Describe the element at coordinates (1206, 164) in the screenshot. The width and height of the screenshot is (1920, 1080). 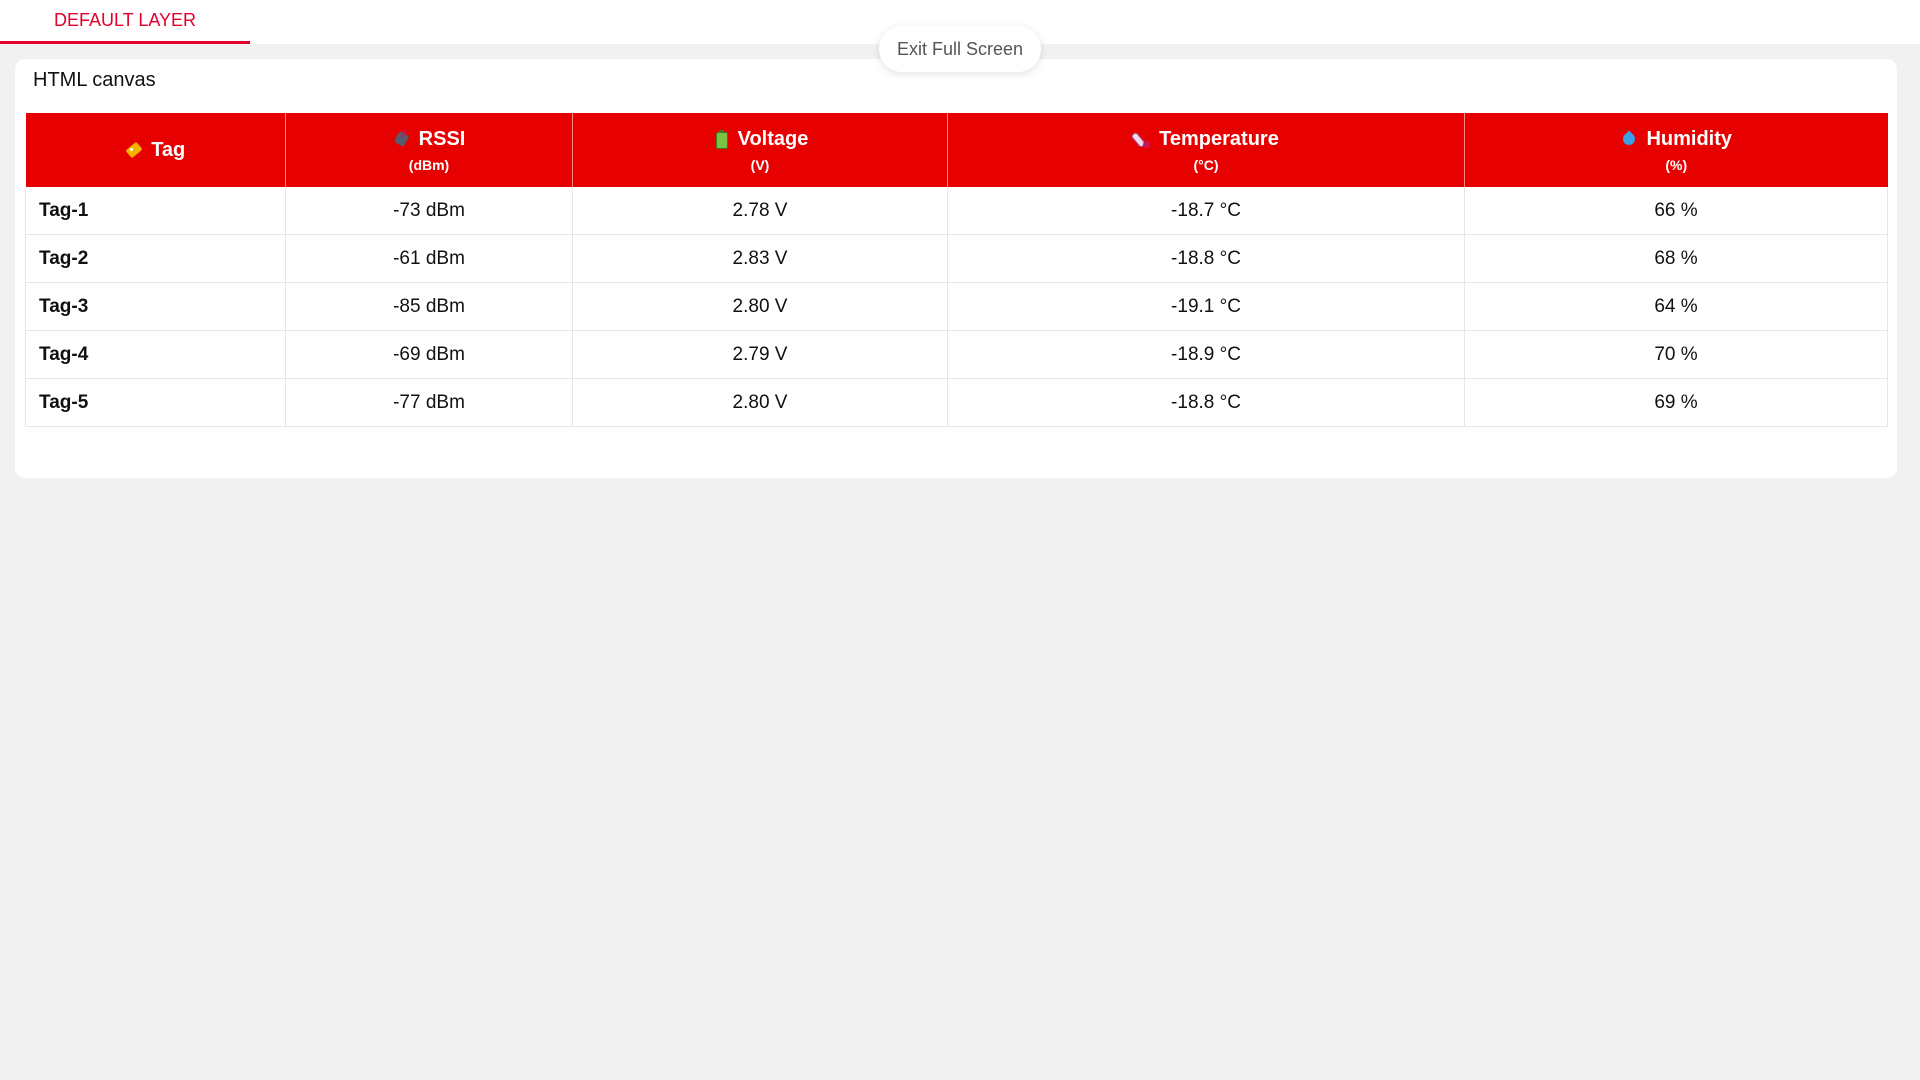
I see `column-unit: (°C)` at that location.